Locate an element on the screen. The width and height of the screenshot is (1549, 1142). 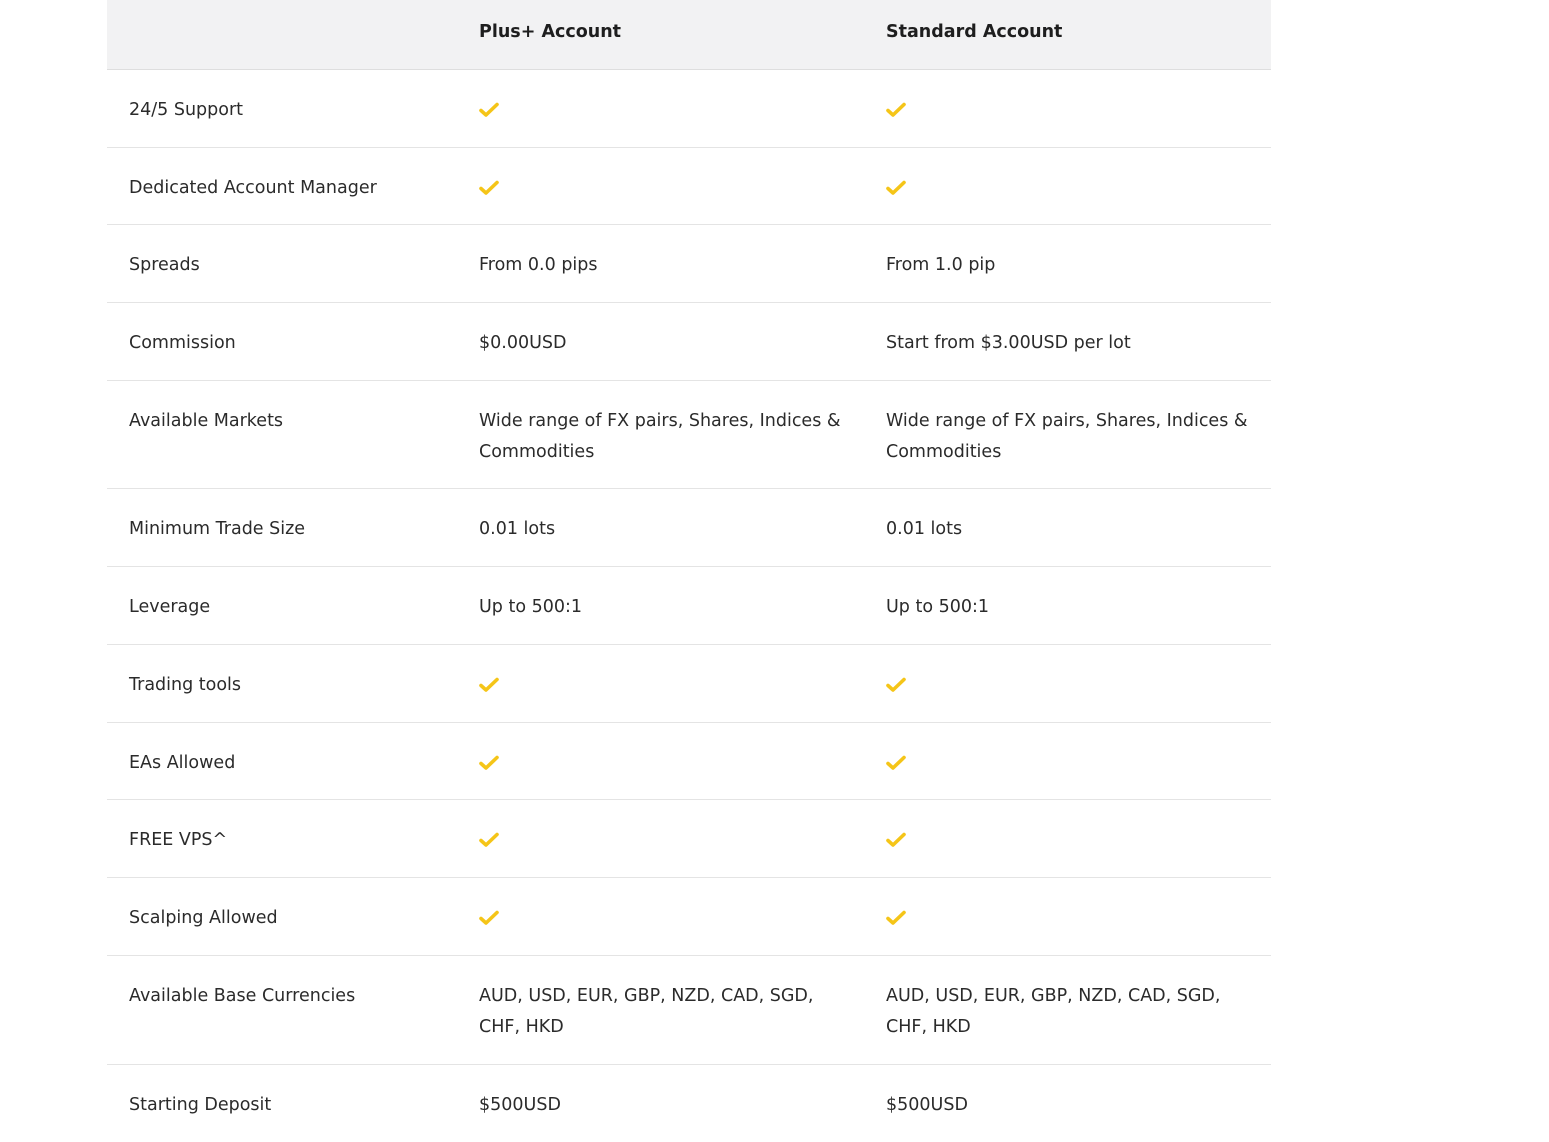
feature-label: Spreads is located at coordinates (164, 265).